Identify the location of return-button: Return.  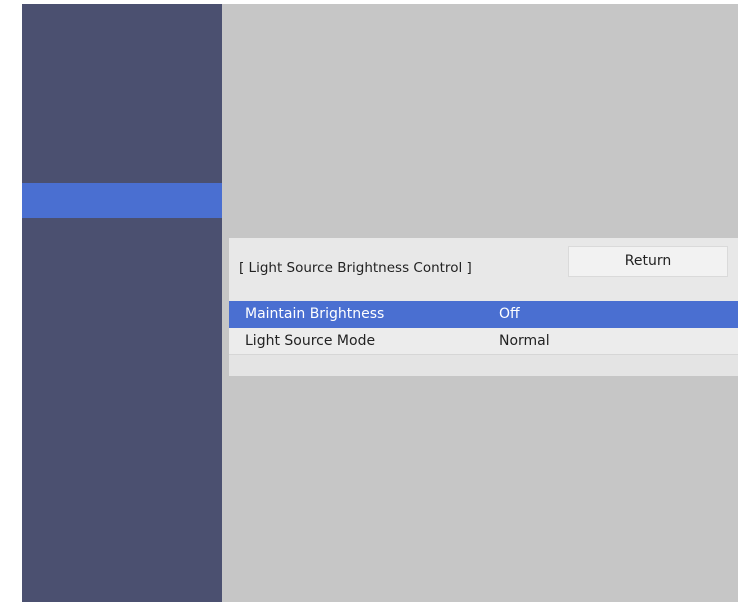
(648, 261).